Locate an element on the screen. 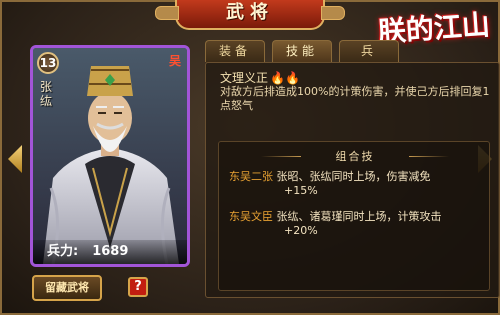 The width and height of the screenshot is (500, 315). page-title: 武将 is located at coordinates (250, 15).